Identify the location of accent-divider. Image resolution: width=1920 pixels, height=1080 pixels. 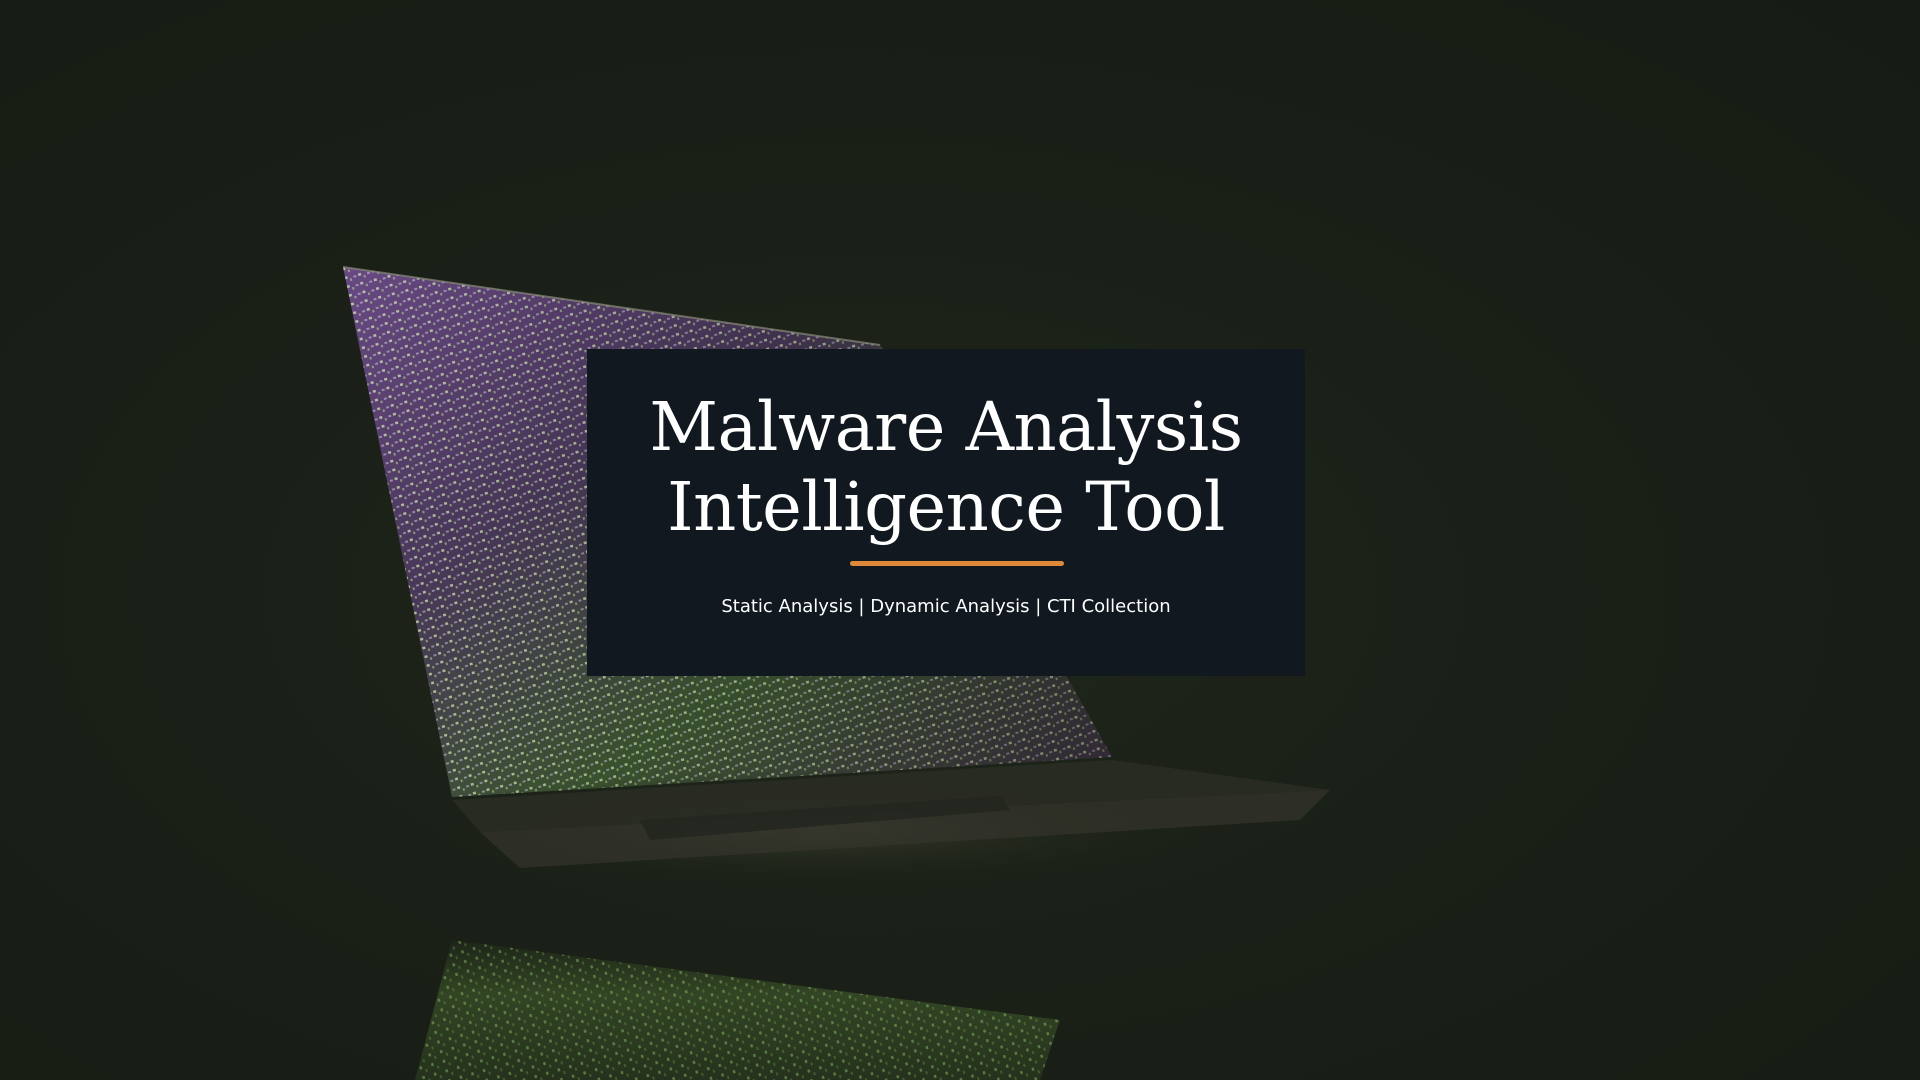
(957, 563).